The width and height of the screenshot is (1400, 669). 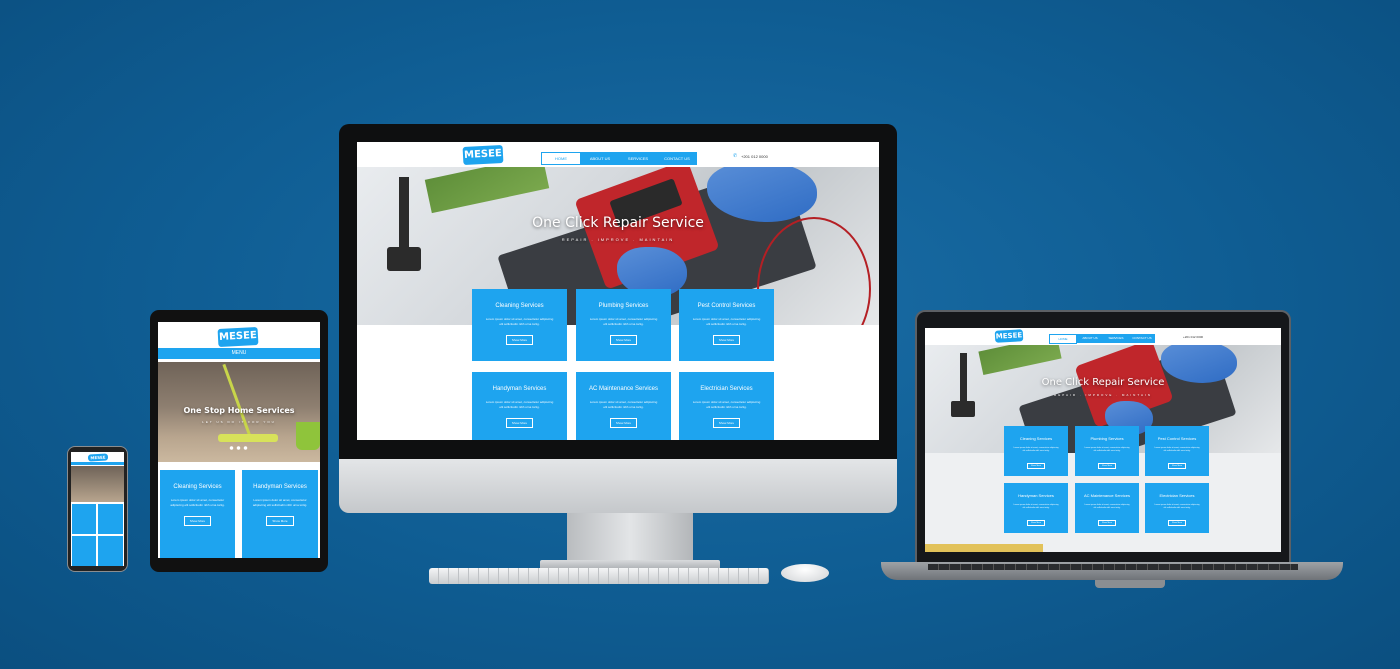 What do you see at coordinates (618, 239) in the screenshot?
I see `desktop-hero-subtitle: REPAIR . IMPROVE . MAINTAIN` at bounding box center [618, 239].